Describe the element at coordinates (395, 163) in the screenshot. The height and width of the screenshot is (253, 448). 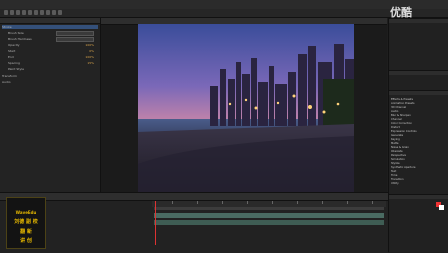
I see `effect-category: Stylize` at that location.